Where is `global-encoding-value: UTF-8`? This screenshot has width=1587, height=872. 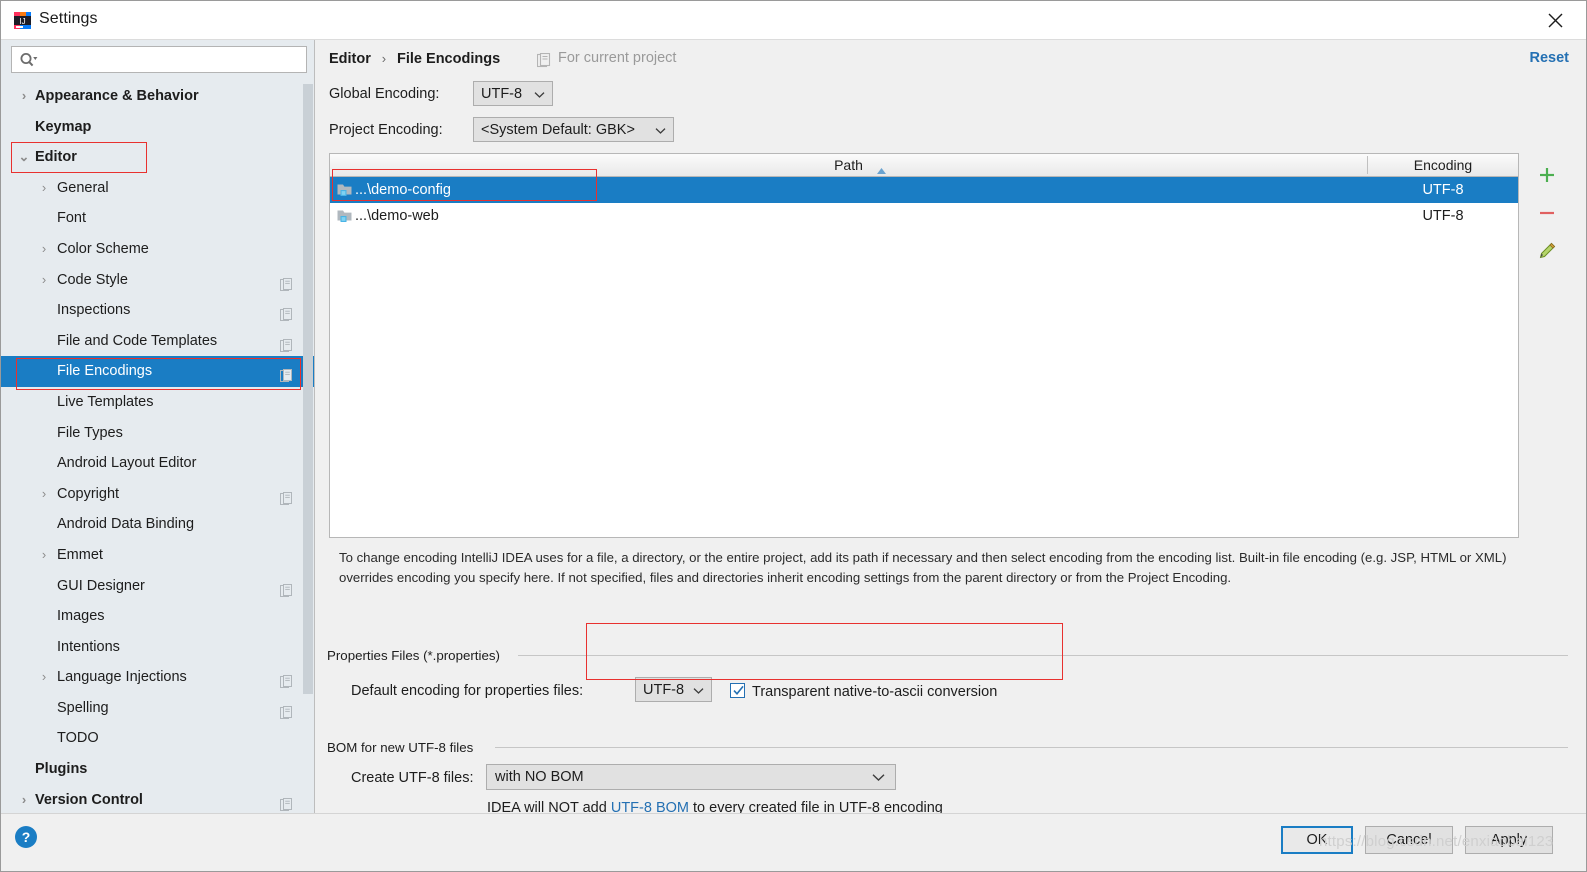 global-encoding-value: UTF-8 is located at coordinates (502, 93).